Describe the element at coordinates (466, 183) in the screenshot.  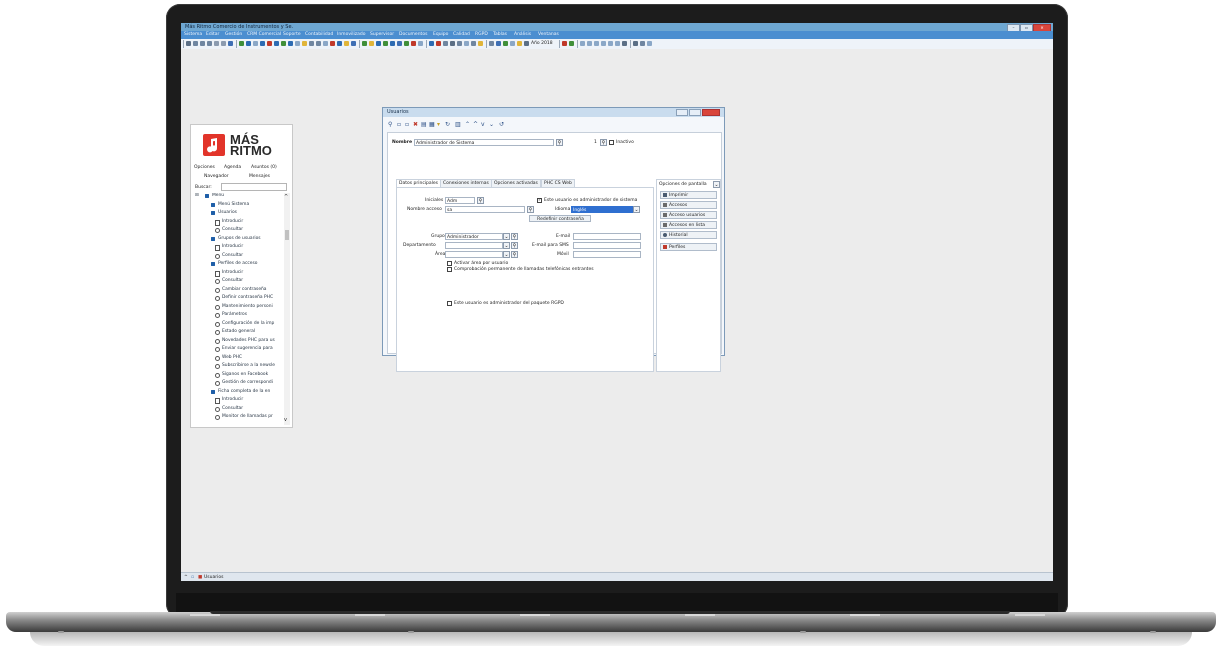
I see `tab-conexiones-internas: Conexiones internas` at that location.